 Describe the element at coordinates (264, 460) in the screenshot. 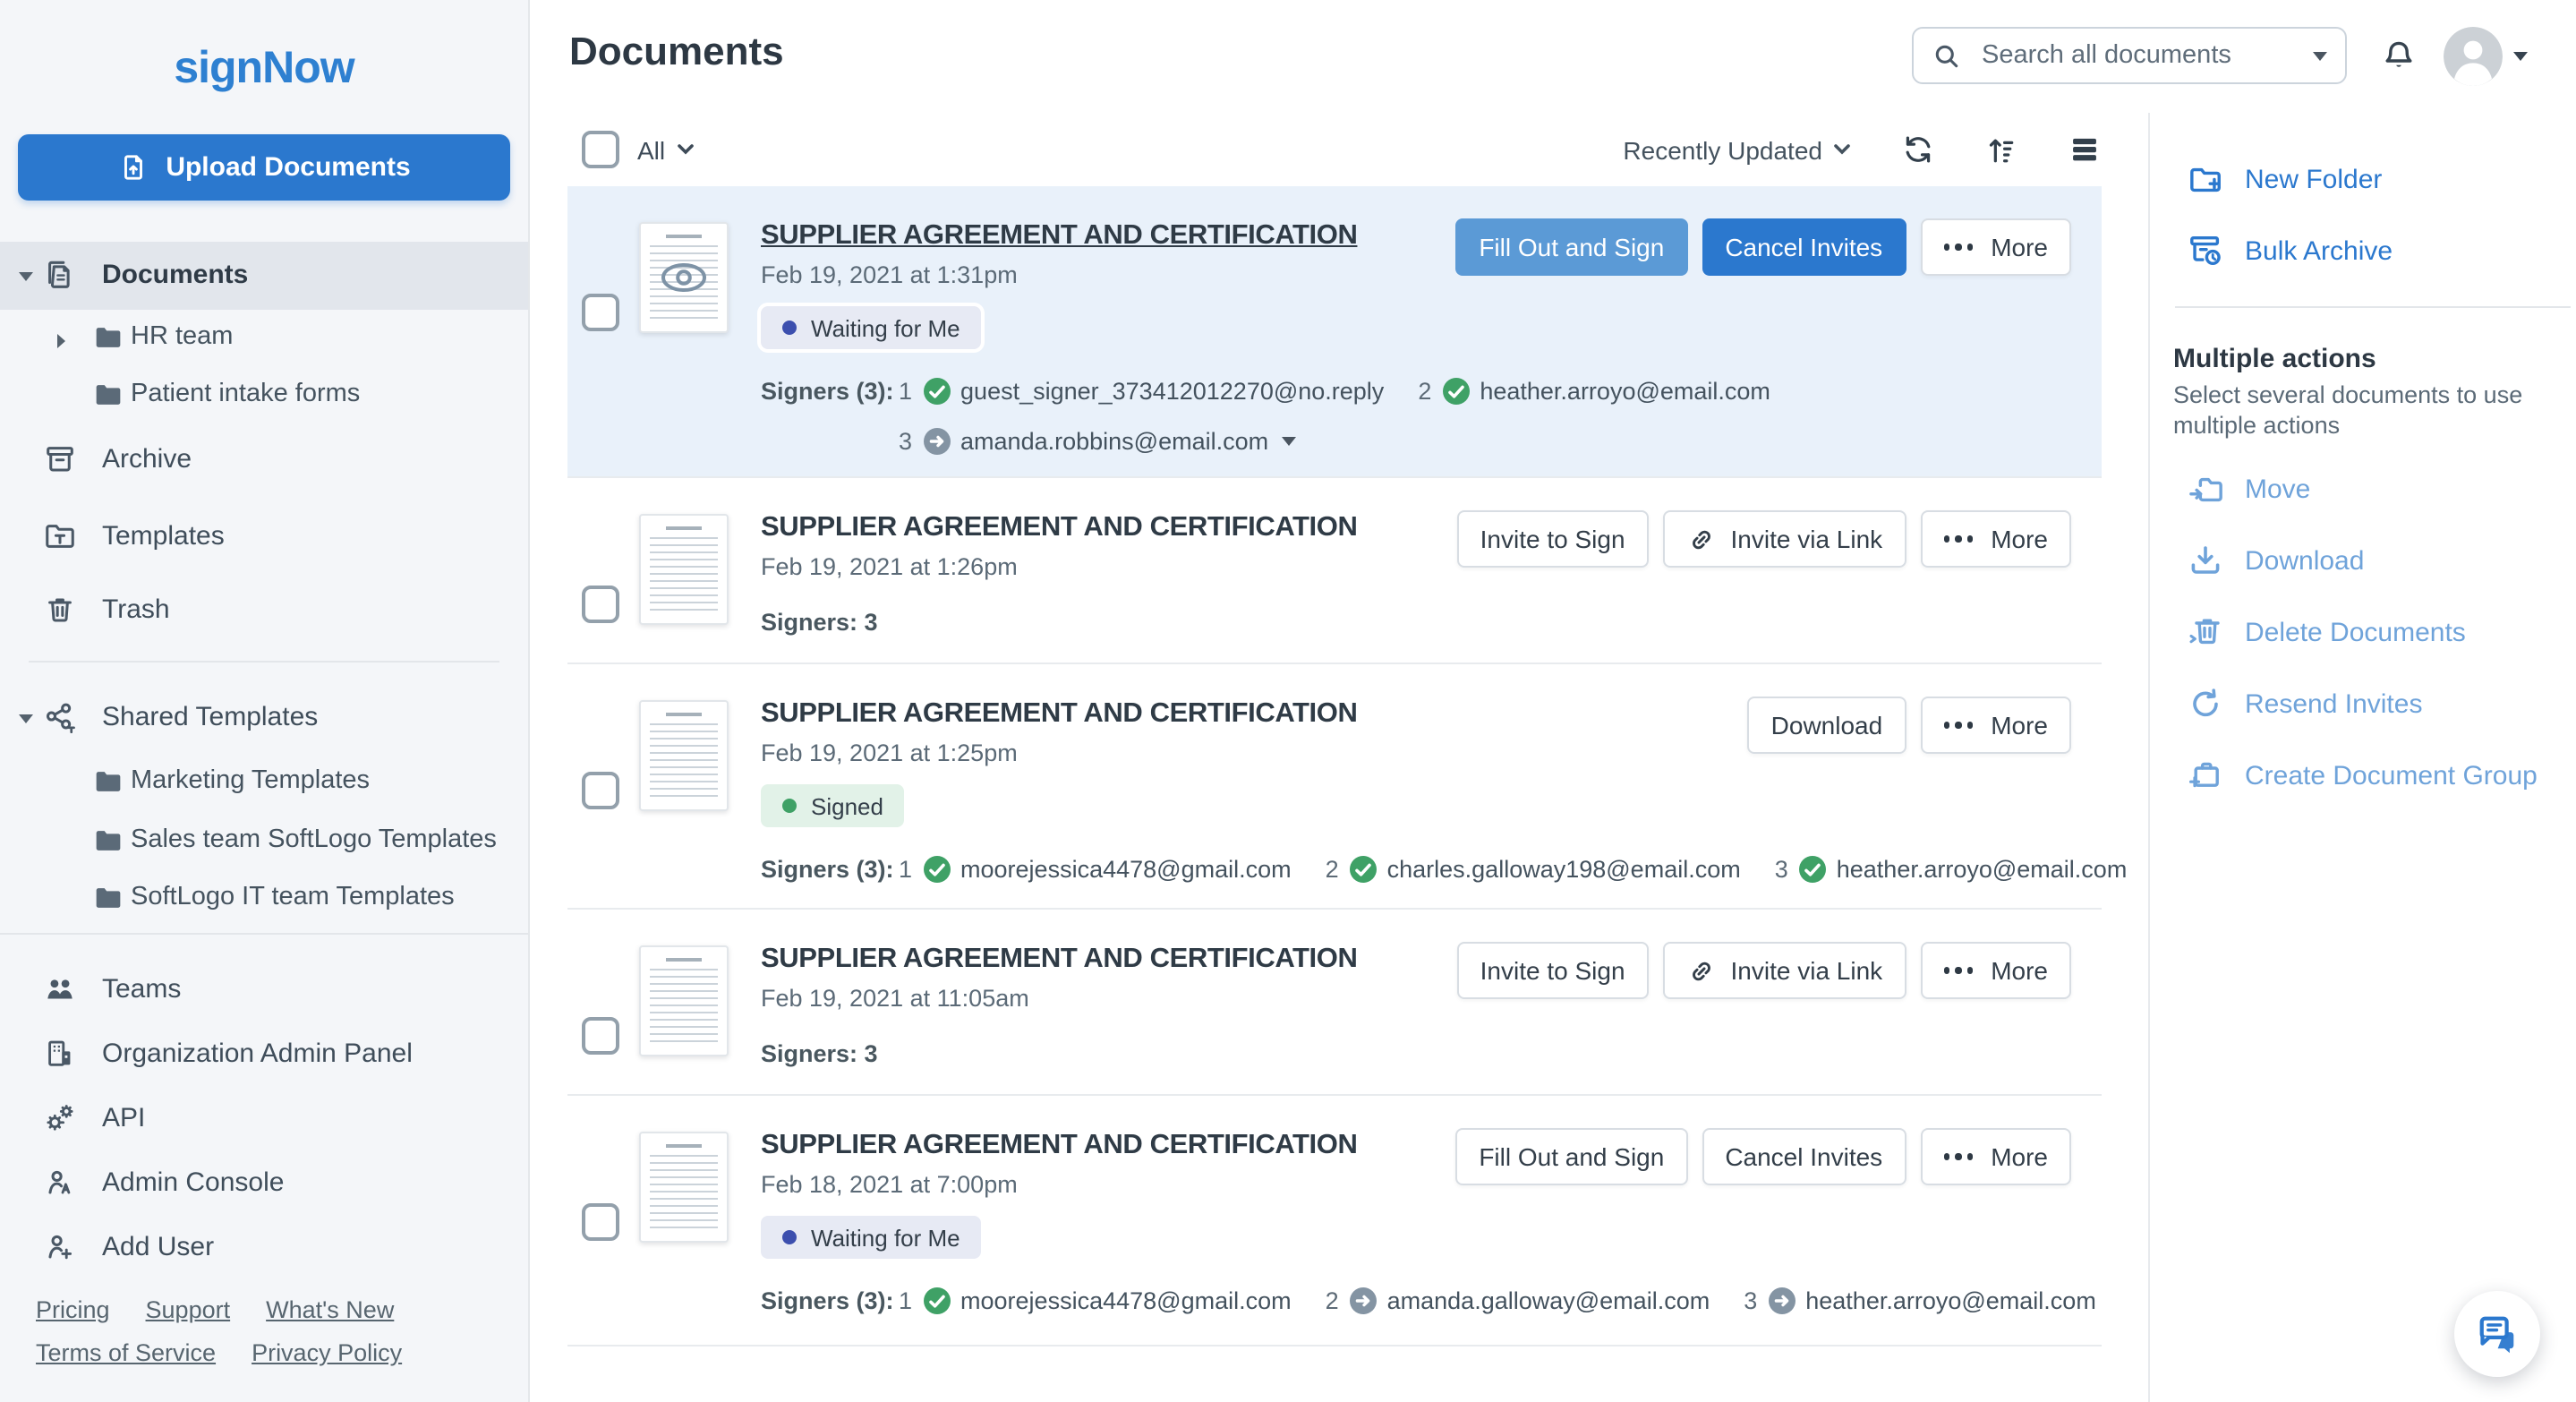

I see `sidebar-item-archive: Archive` at that location.